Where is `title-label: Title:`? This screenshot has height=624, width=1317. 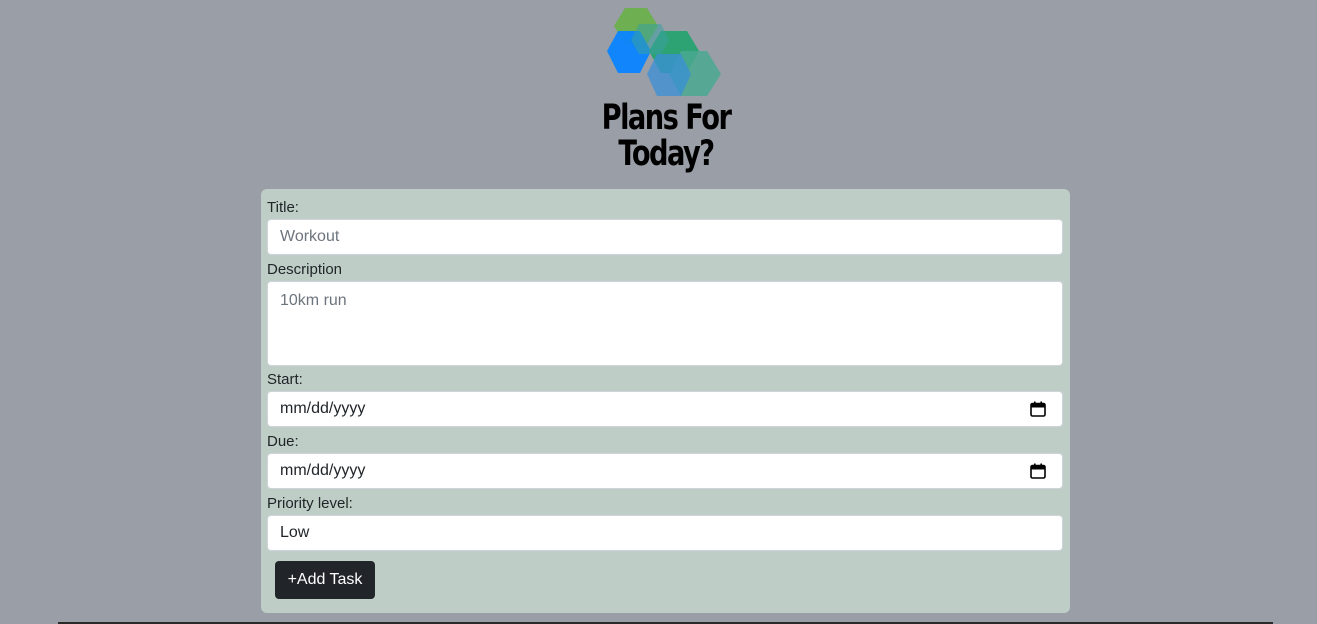
title-label: Title: is located at coordinates (283, 207).